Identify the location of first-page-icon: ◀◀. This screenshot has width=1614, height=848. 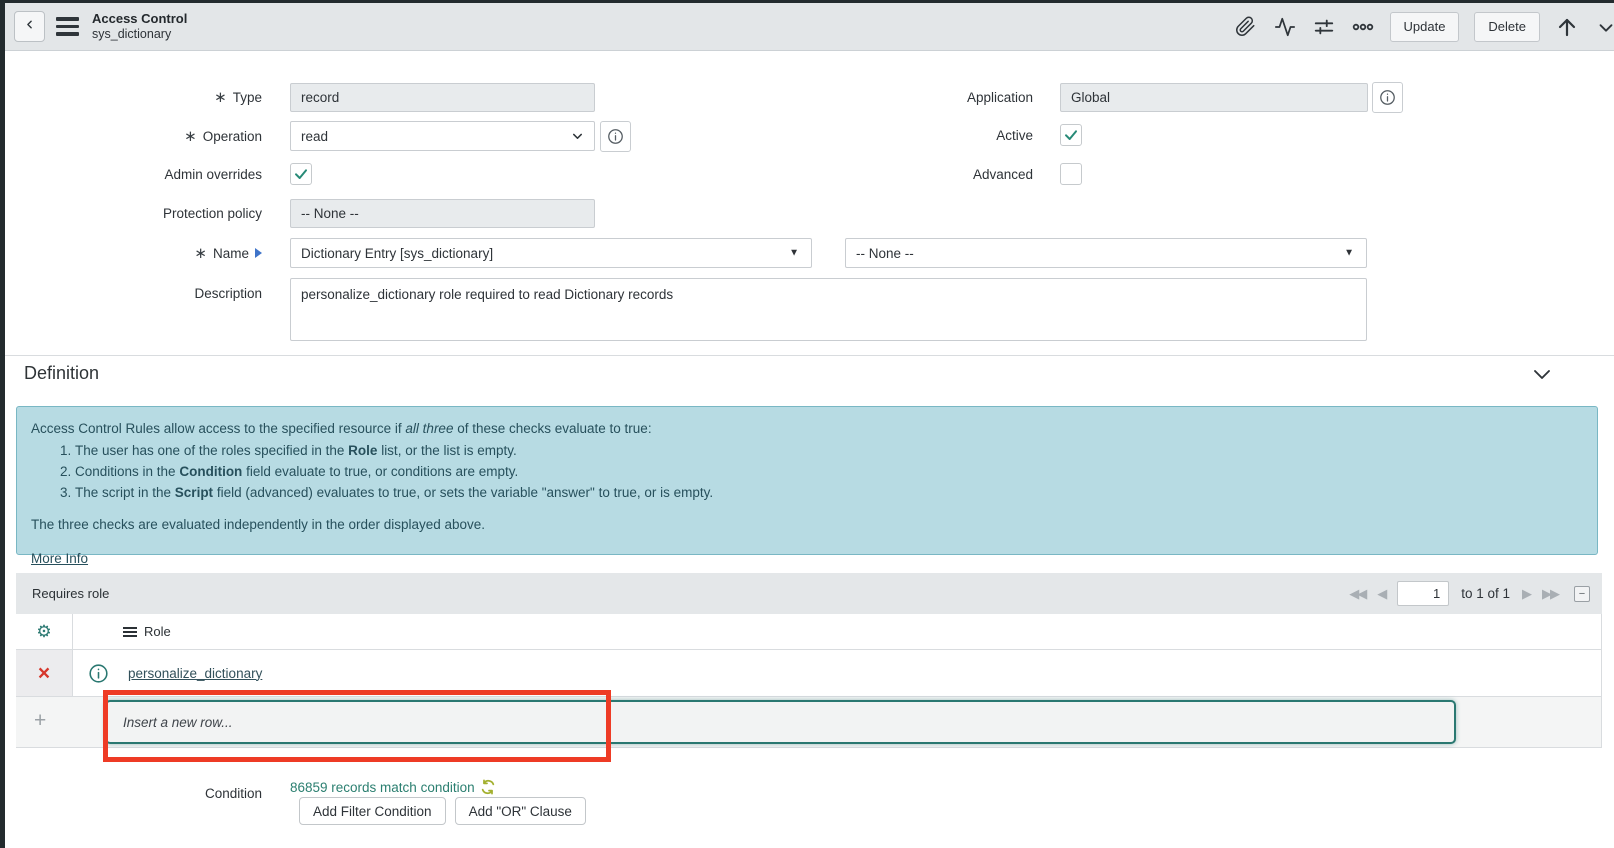
(1358, 594).